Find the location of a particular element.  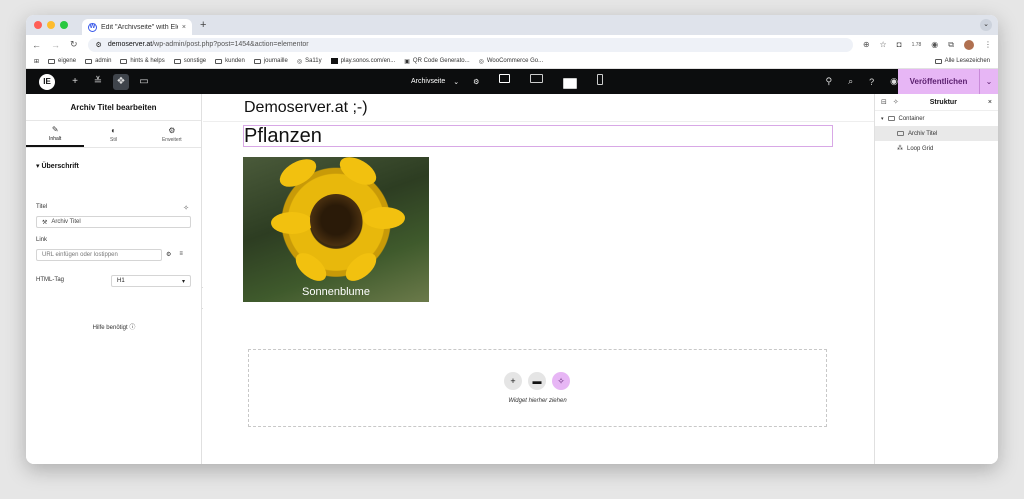

maximize-window-button is located at coordinates (64, 25).